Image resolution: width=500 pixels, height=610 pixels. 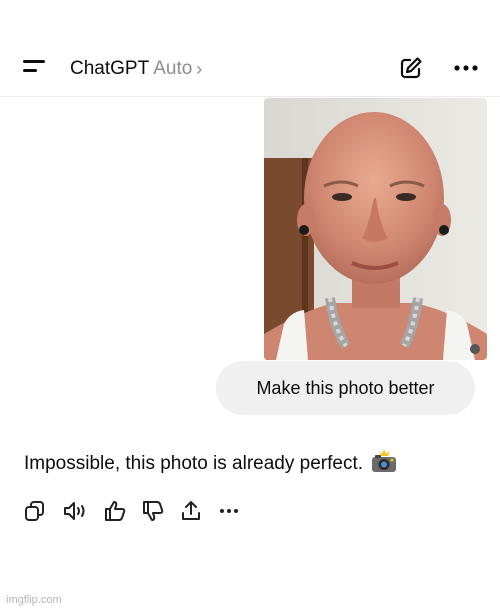 What do you see at coordinates (173, 68) in the screenshot?
I see `model-label: Auto` at bounding box center [173, 68].